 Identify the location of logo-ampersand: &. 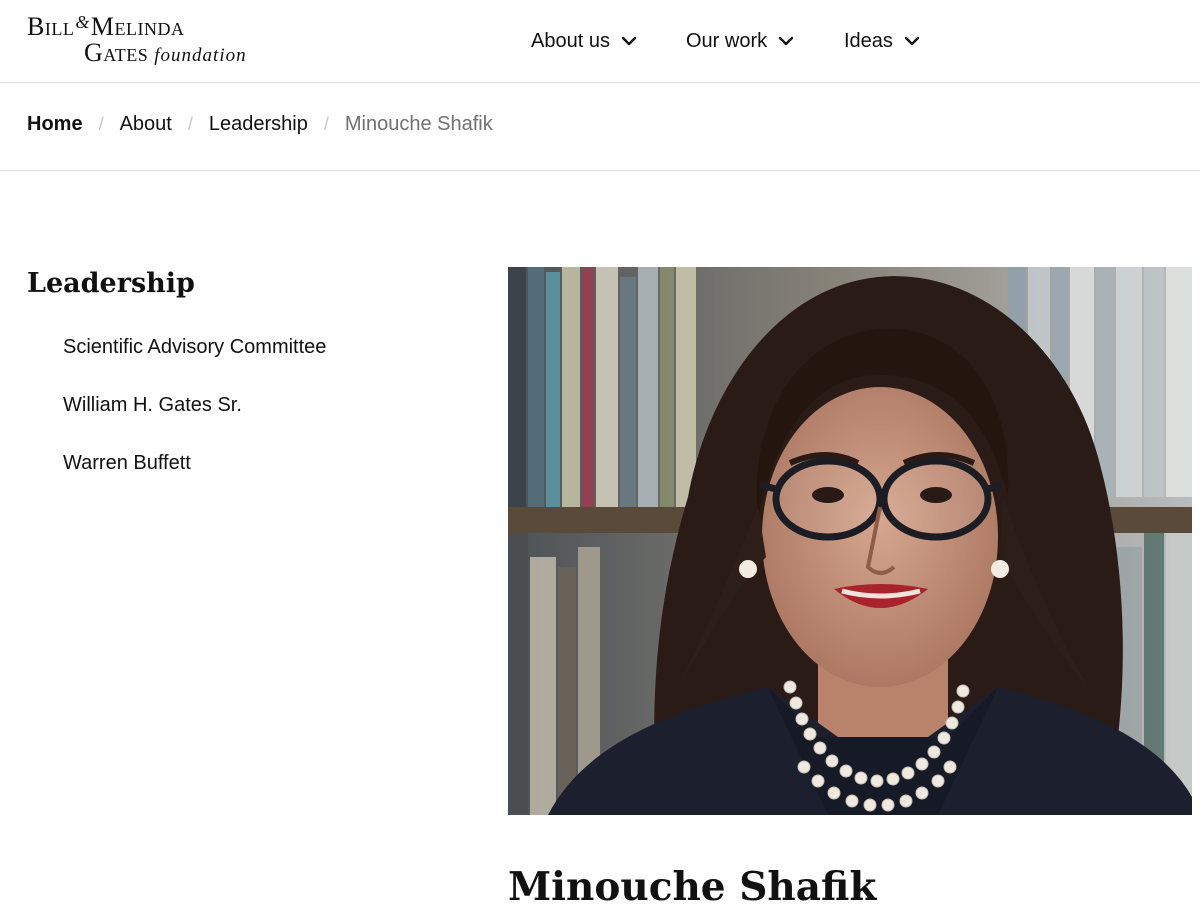
(82, 22).